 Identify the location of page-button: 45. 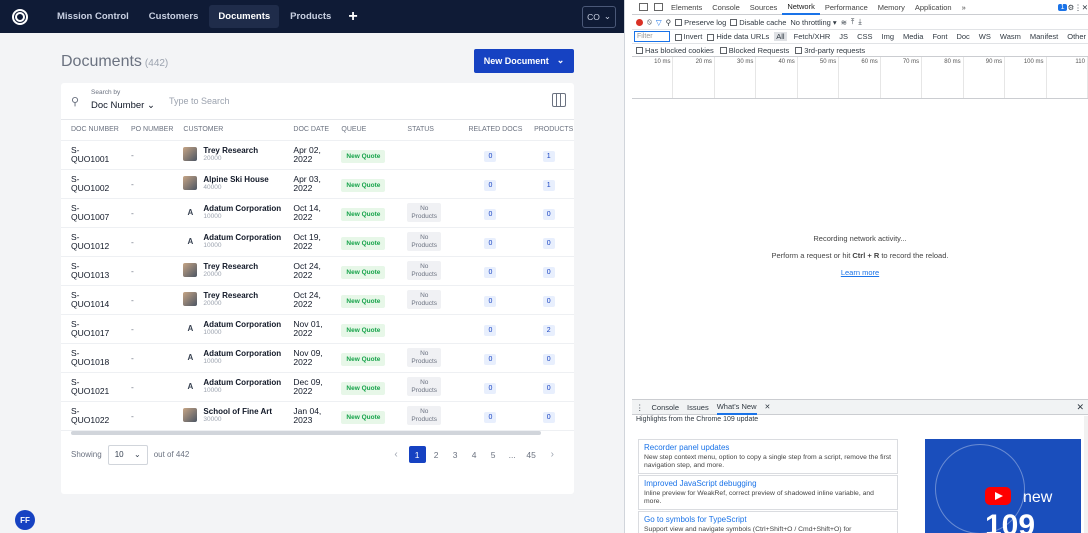
(531, 454).